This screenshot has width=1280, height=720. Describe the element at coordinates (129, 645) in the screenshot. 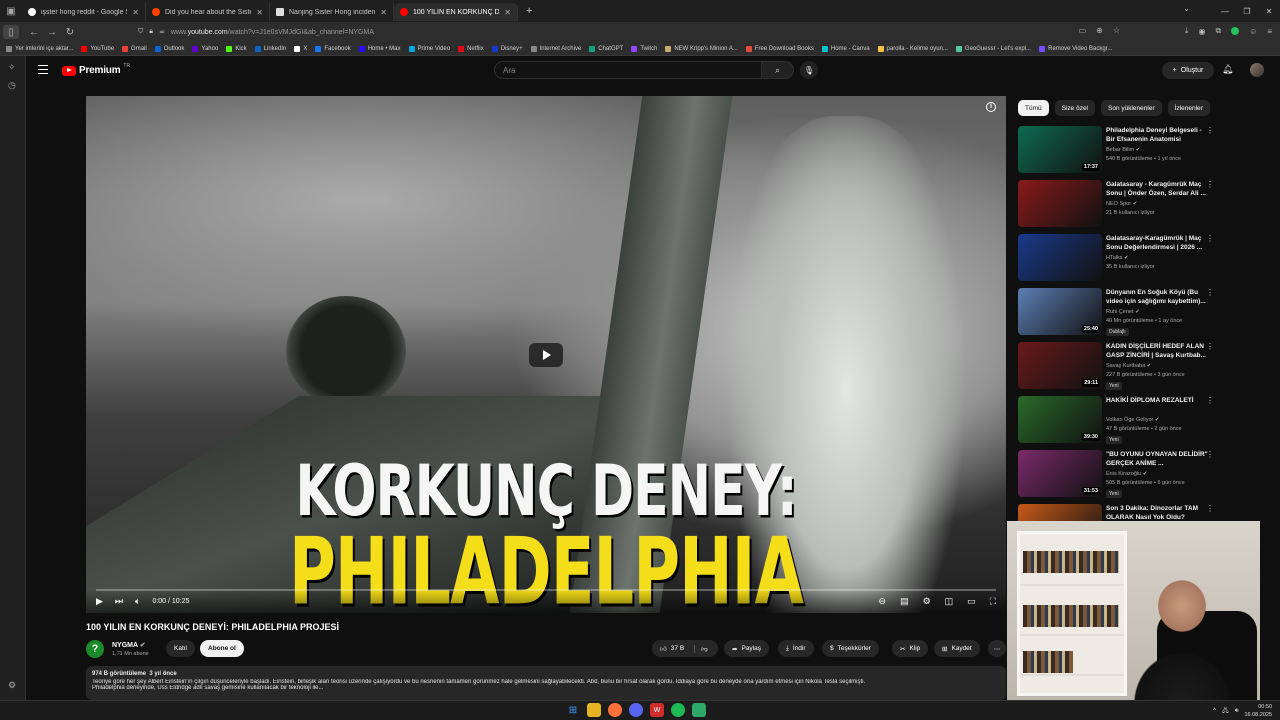

I see `channel-name: NYGMA ✔` at that location.